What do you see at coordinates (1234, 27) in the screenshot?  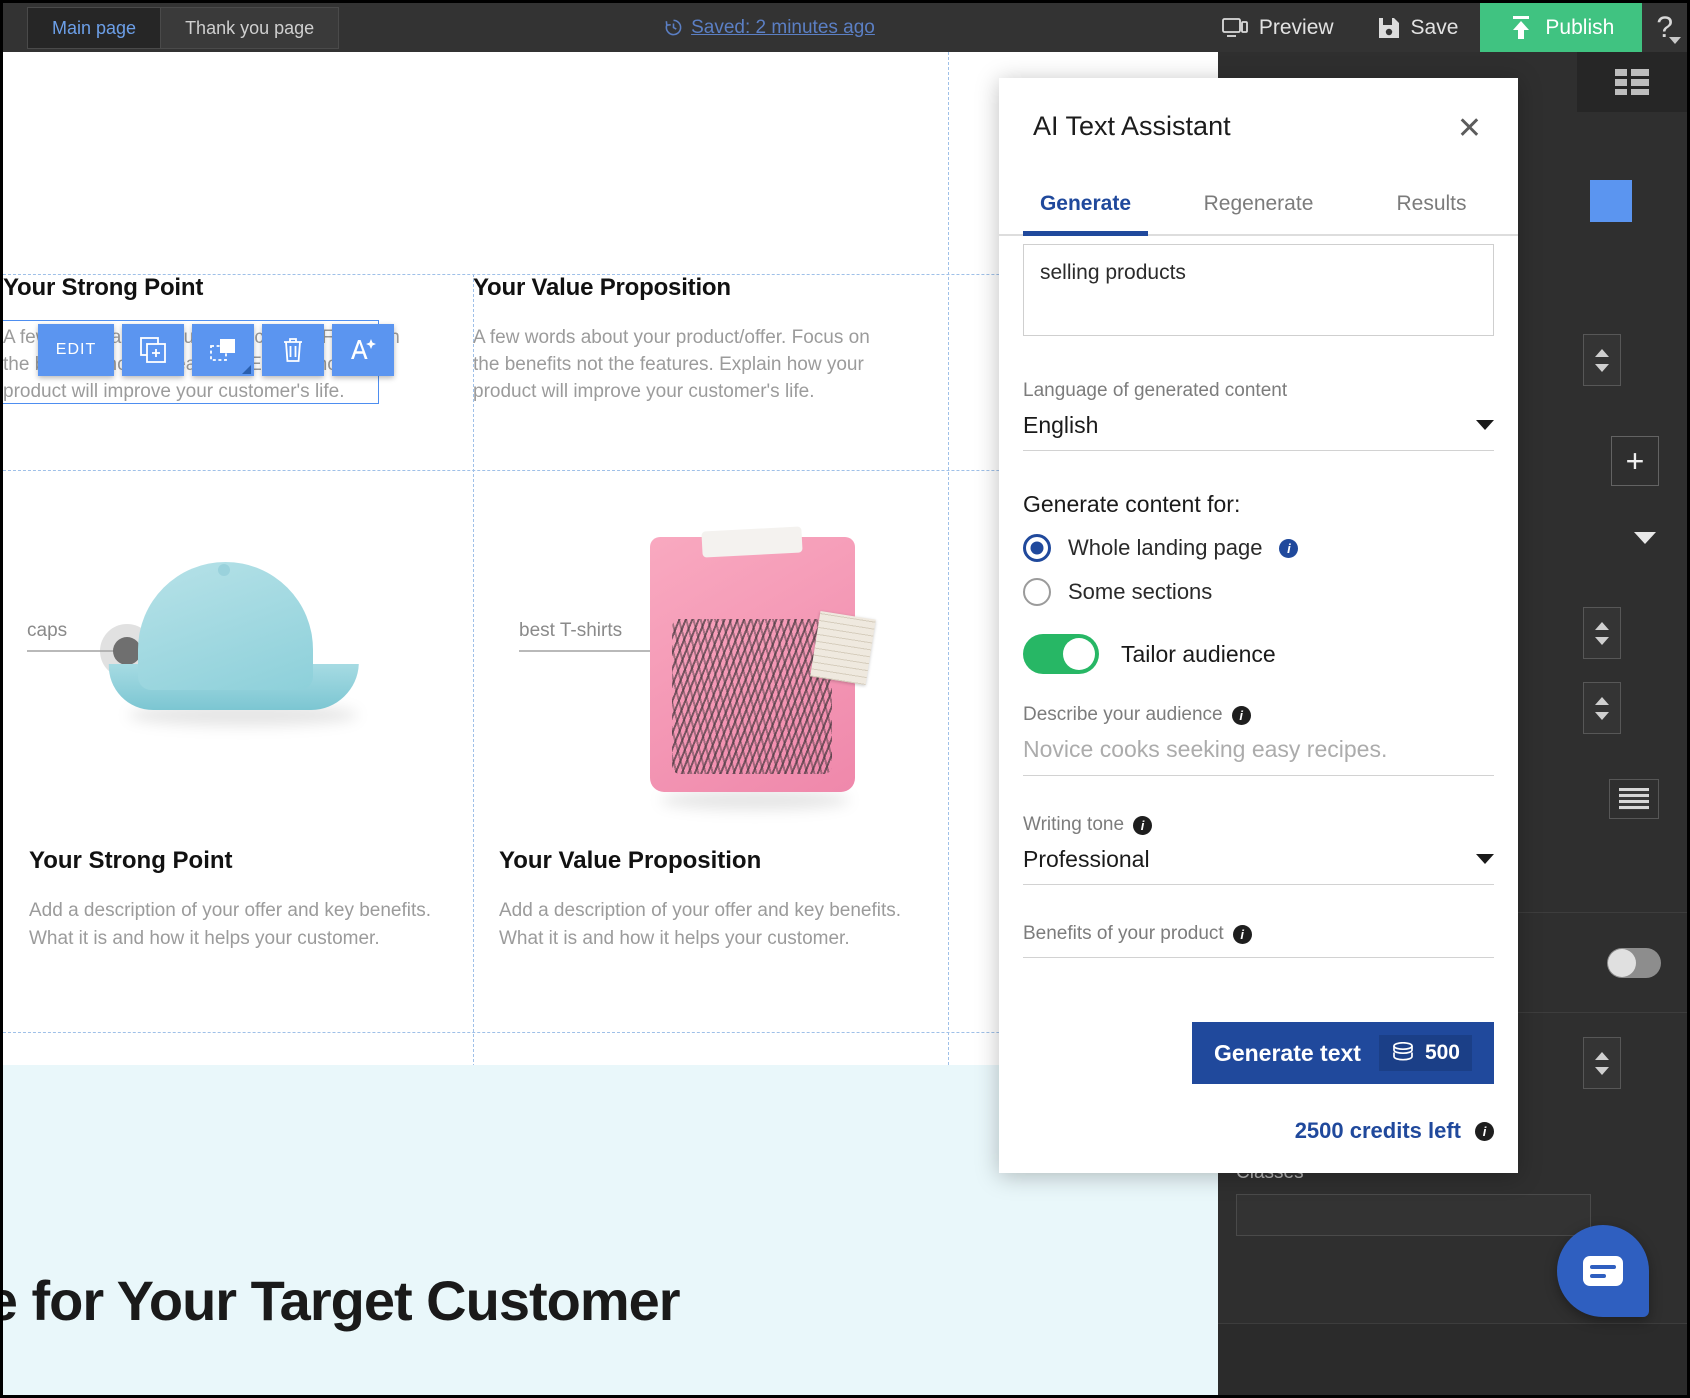 I see `monitor-preview-icon` at bounding box center [1234, 27].